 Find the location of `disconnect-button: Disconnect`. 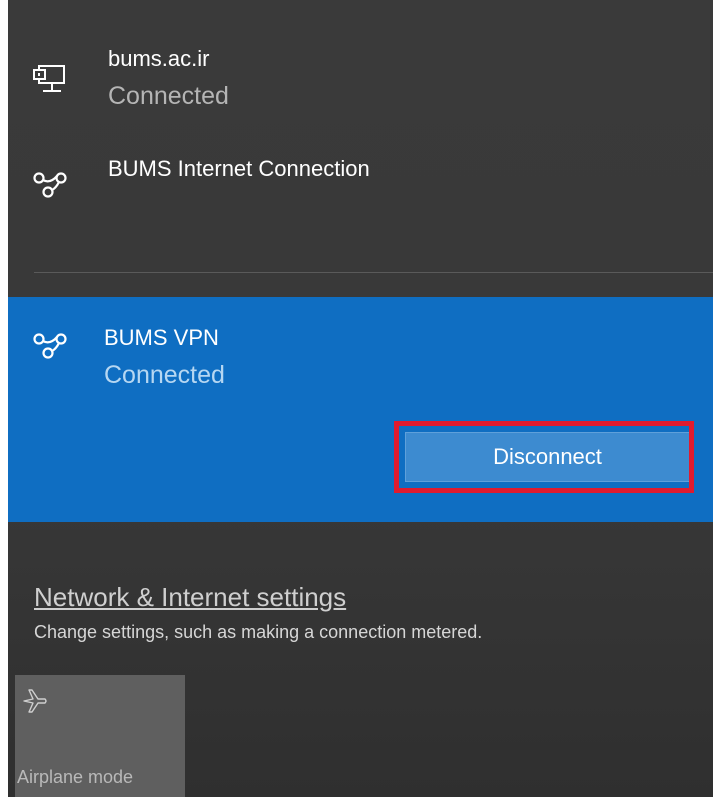

disconnect-button: Disconnect is located at coordinates (547, 457).